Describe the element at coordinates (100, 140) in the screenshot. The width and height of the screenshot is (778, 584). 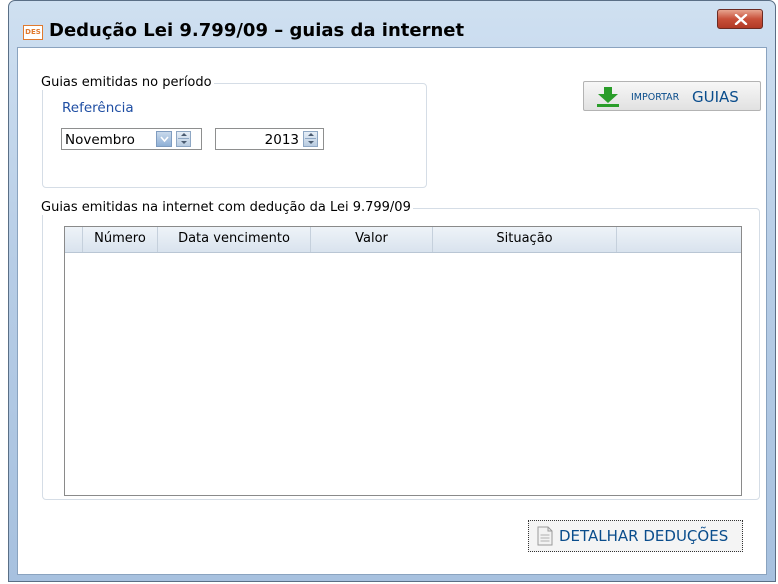
I see `month-select-value: Novembro` at that location.